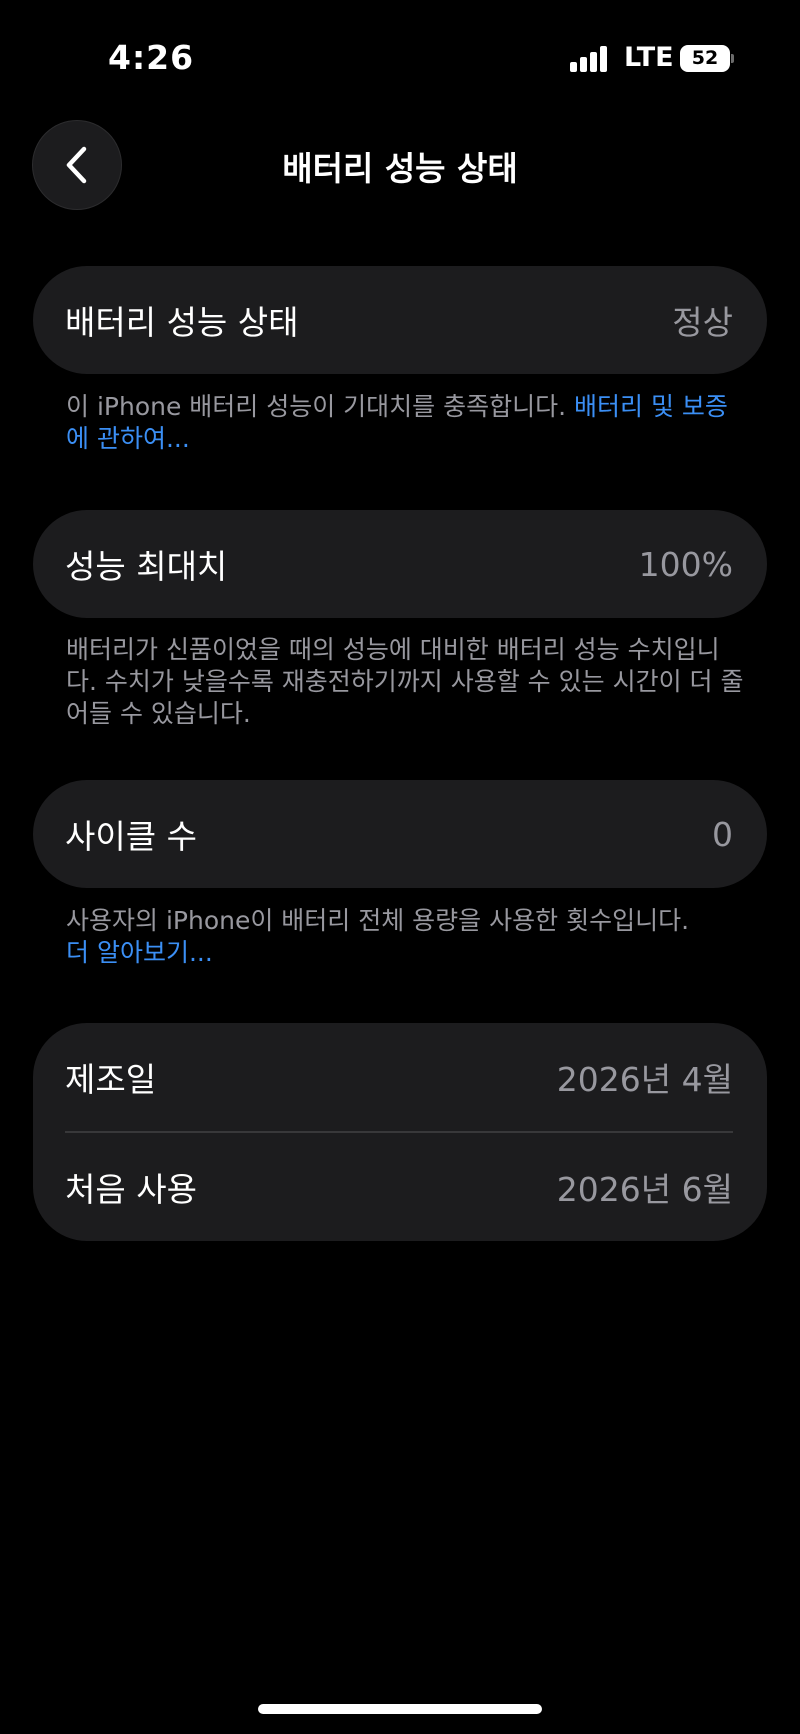  What do you see at coordinates (378, 920) in the screenshot?
I see `cycle-count-footnote-text: 사용자의 iPhone이 배터리 전체 용량을 사용한 횟수입니다.` at bounding box center [378, 920].